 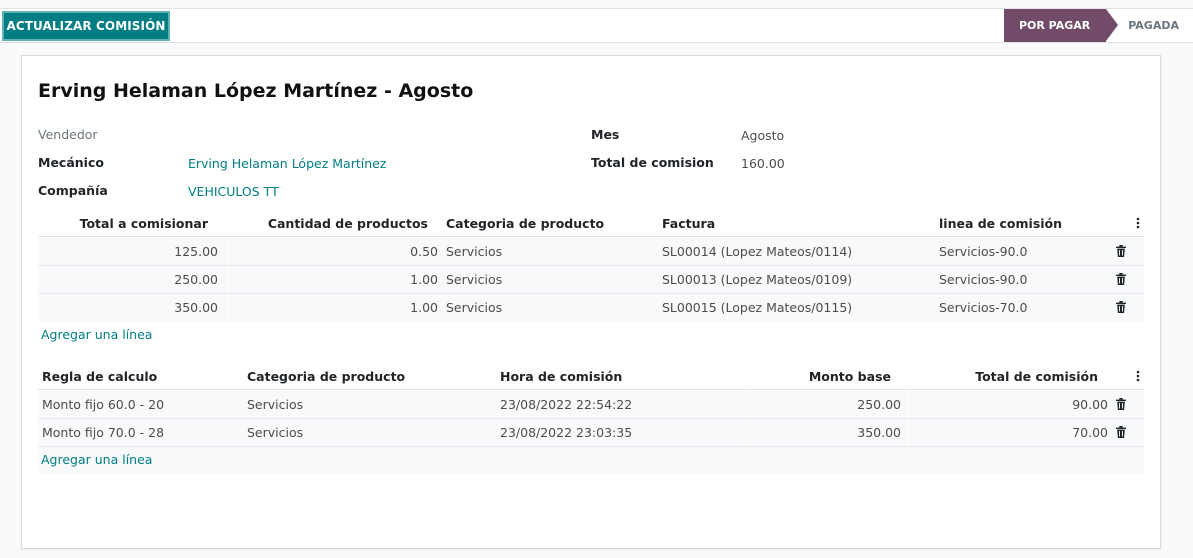 I want to click on add-line-row, so click(x=591, y=460).